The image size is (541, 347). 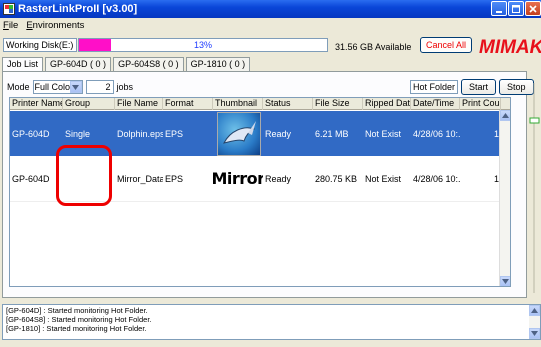 I want to click on col-file-size: File Size, so click(x=338, y=104).